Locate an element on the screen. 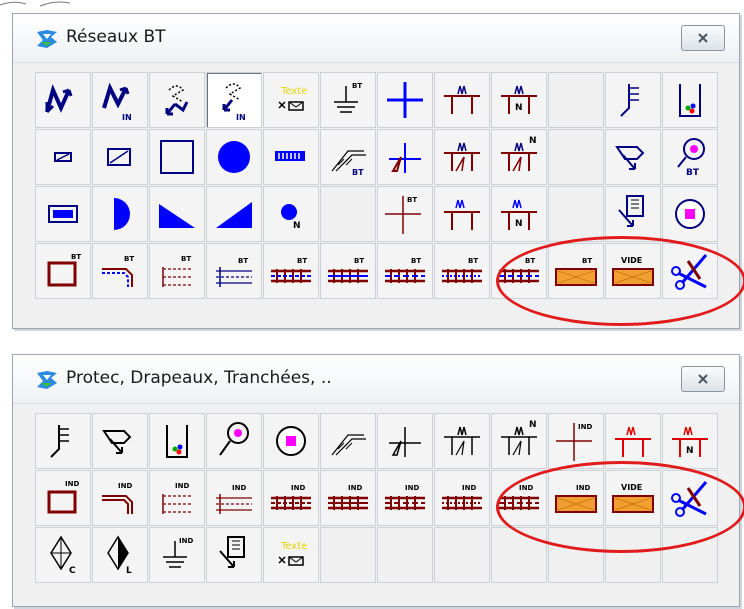  zigzag-arrow-icon is located at coordinates (59, 99).